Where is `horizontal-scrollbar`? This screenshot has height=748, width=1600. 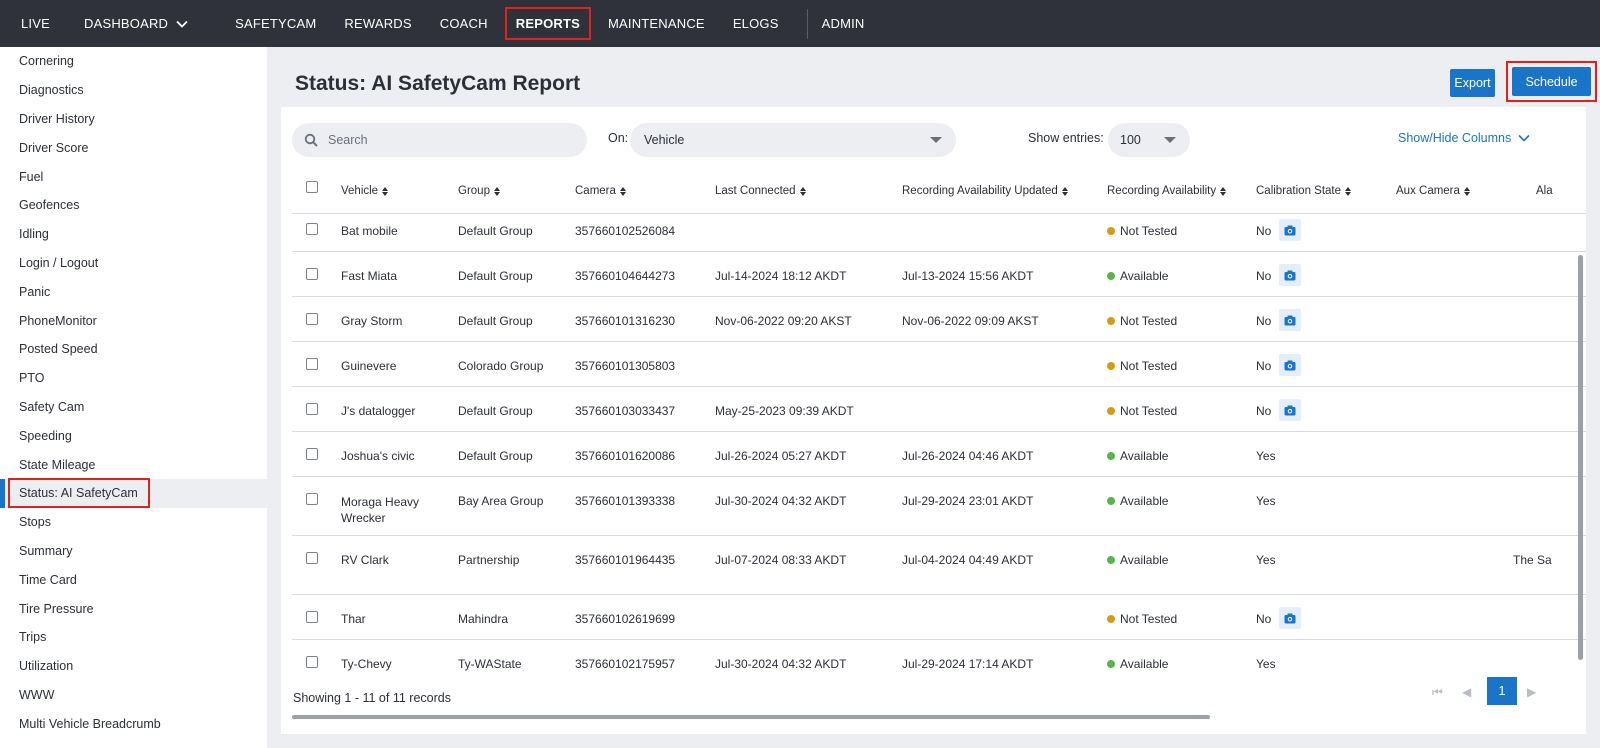
horizontal-scrollbar is located at coordinates (939, 717).